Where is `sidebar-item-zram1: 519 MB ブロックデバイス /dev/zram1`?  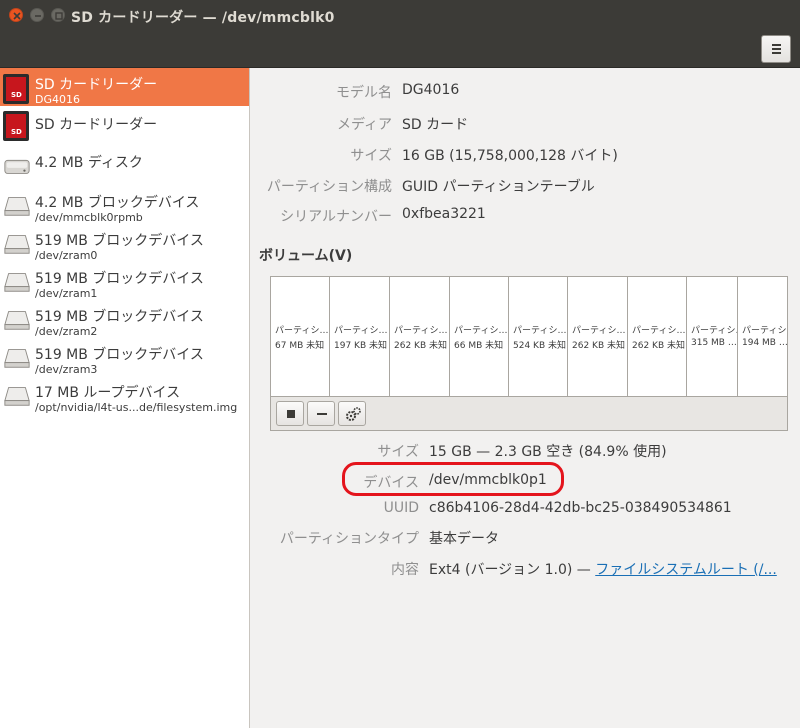
sidebar-item-zram1: 519 MB ブロックデバイス /dev/zram1 is located at coordinates (124, 280).